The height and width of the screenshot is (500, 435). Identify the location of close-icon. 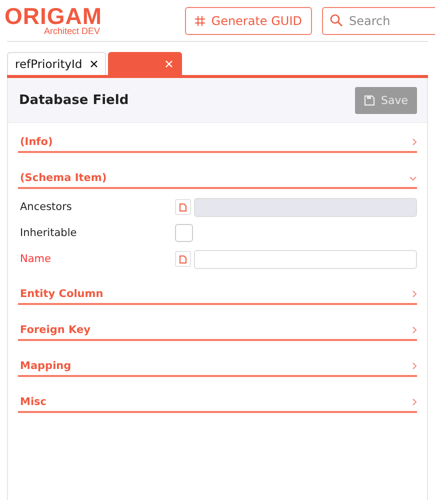
(94, 64).